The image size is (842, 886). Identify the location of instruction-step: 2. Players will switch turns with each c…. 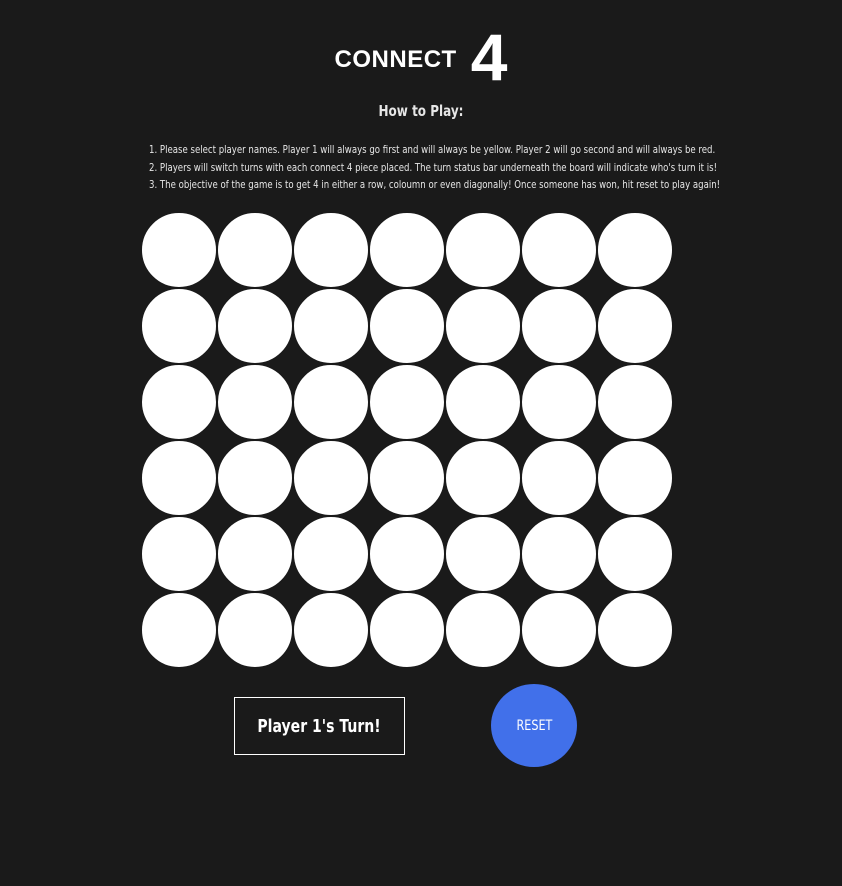
(433, 167).